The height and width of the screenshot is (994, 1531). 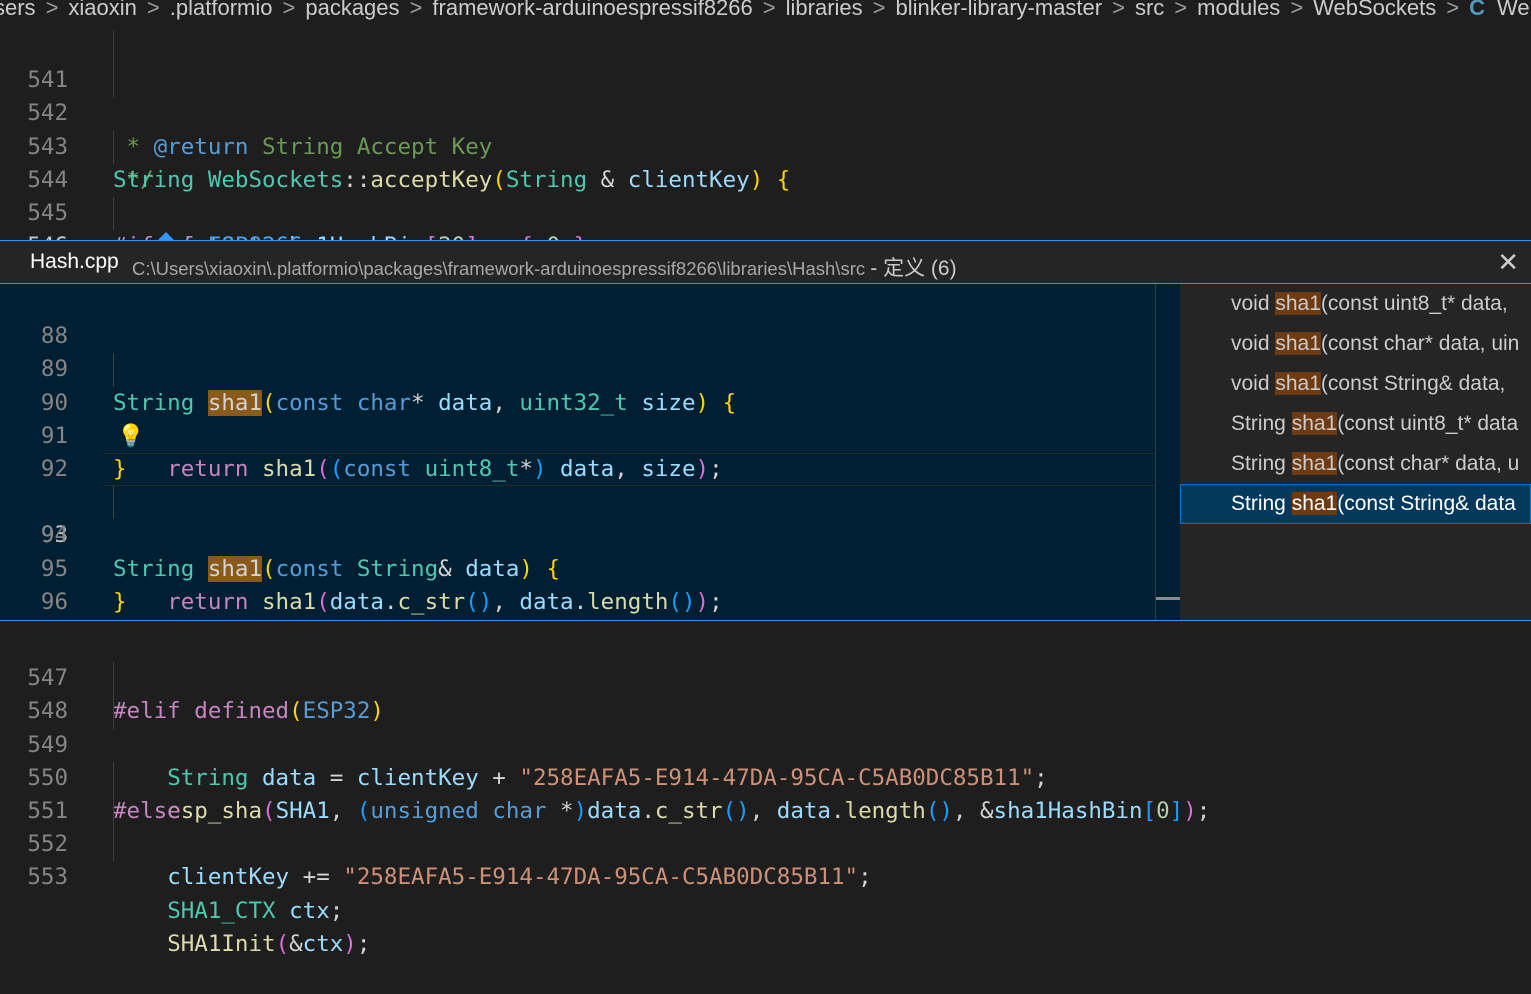 I want to click on cpp-file-icon: C, so click(x=1477, y=10).